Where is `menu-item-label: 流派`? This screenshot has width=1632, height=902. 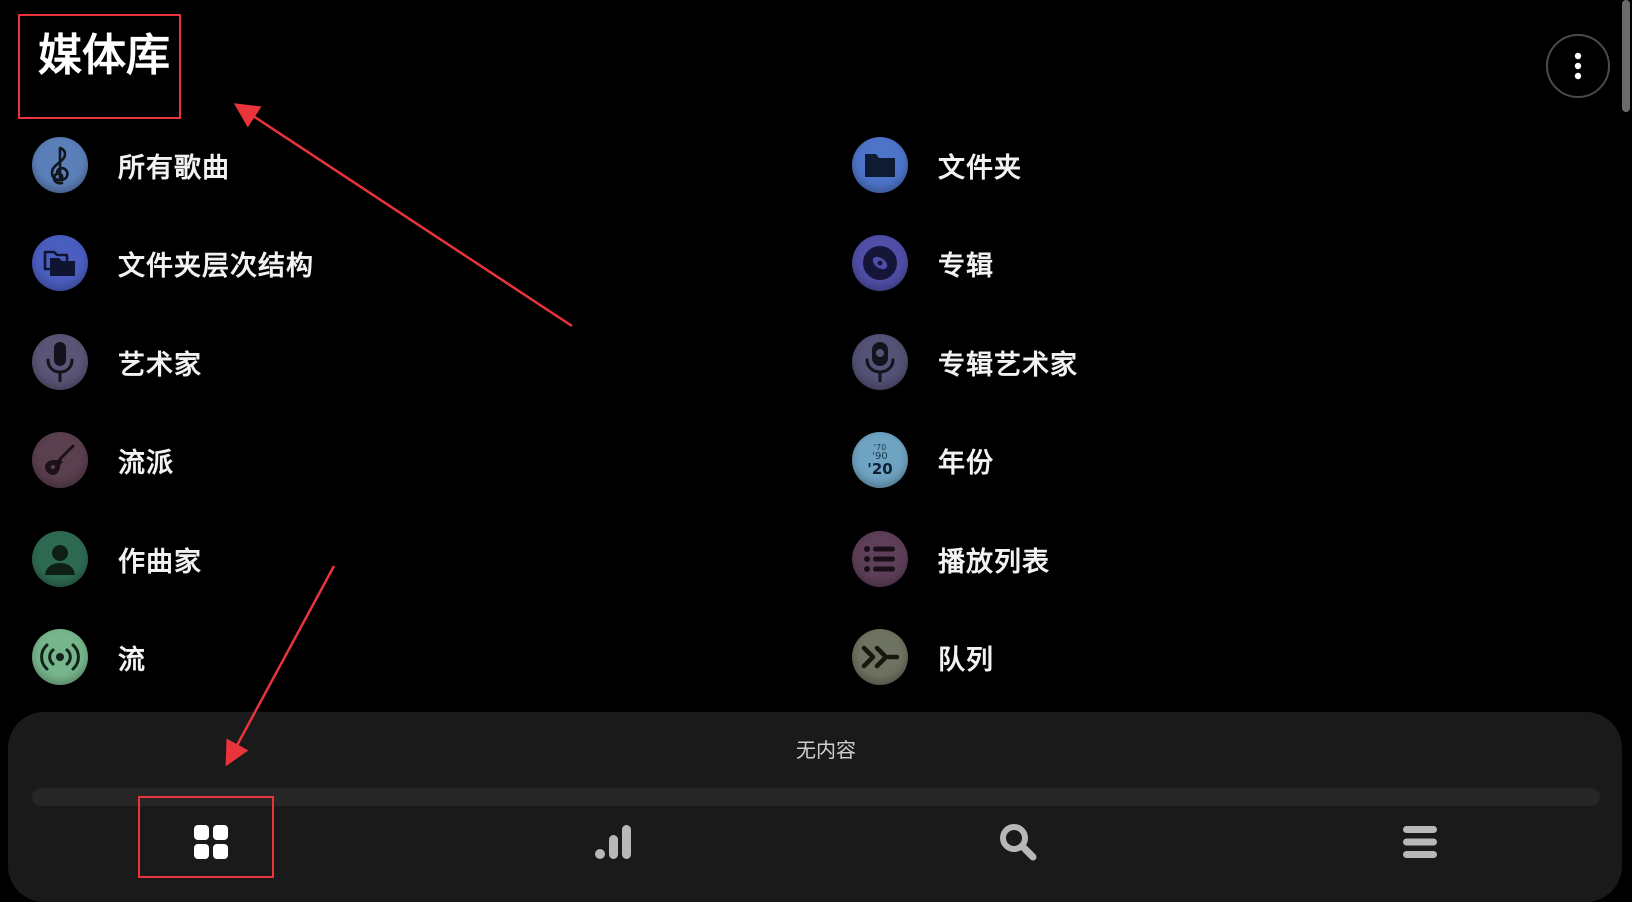
menu-item-label: 流派 is located at coordinates (146, 463).